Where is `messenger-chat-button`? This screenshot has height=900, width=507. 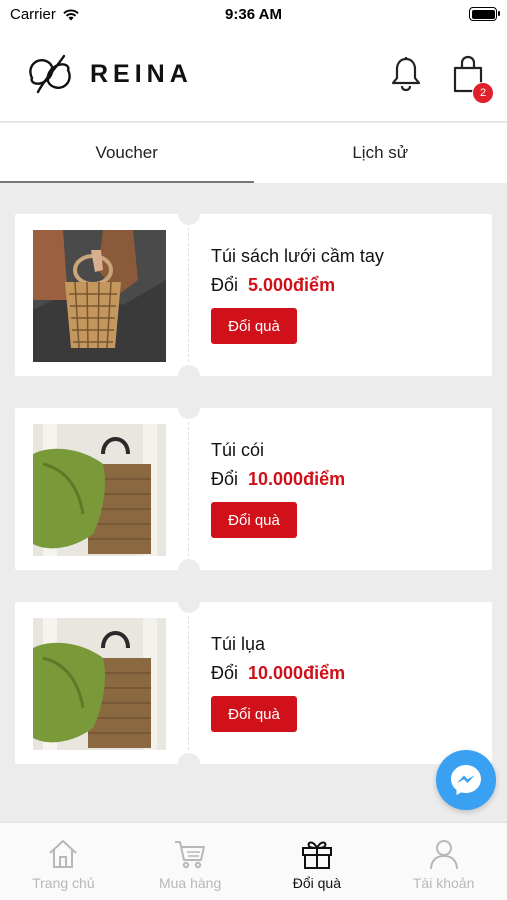
messenger-chat-button is located at coordinates (466, 780).